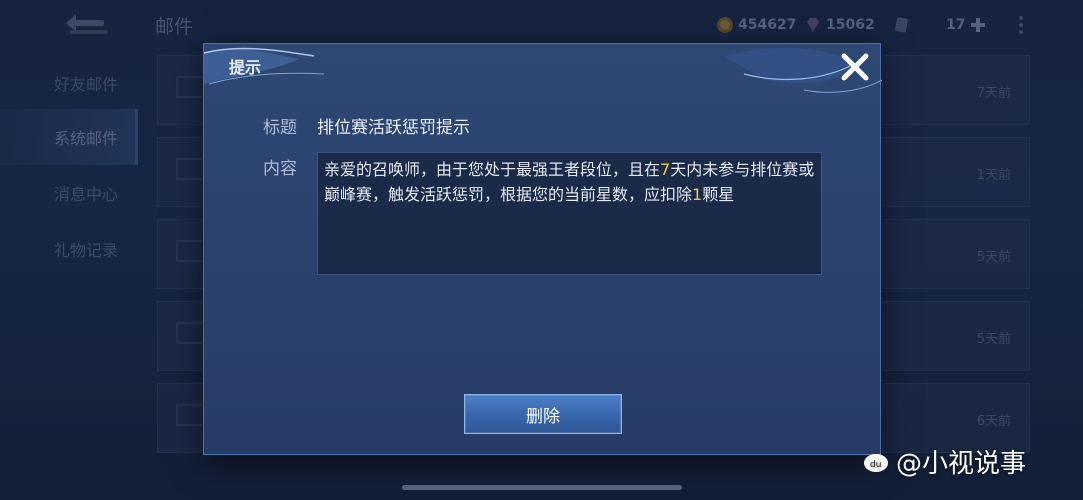 This screenshot has height=500, width=1083. What do you see at coordinates (245, 67) in the screenshot?
I see `dialog-header: 提示` at bounding box center [245, 67].